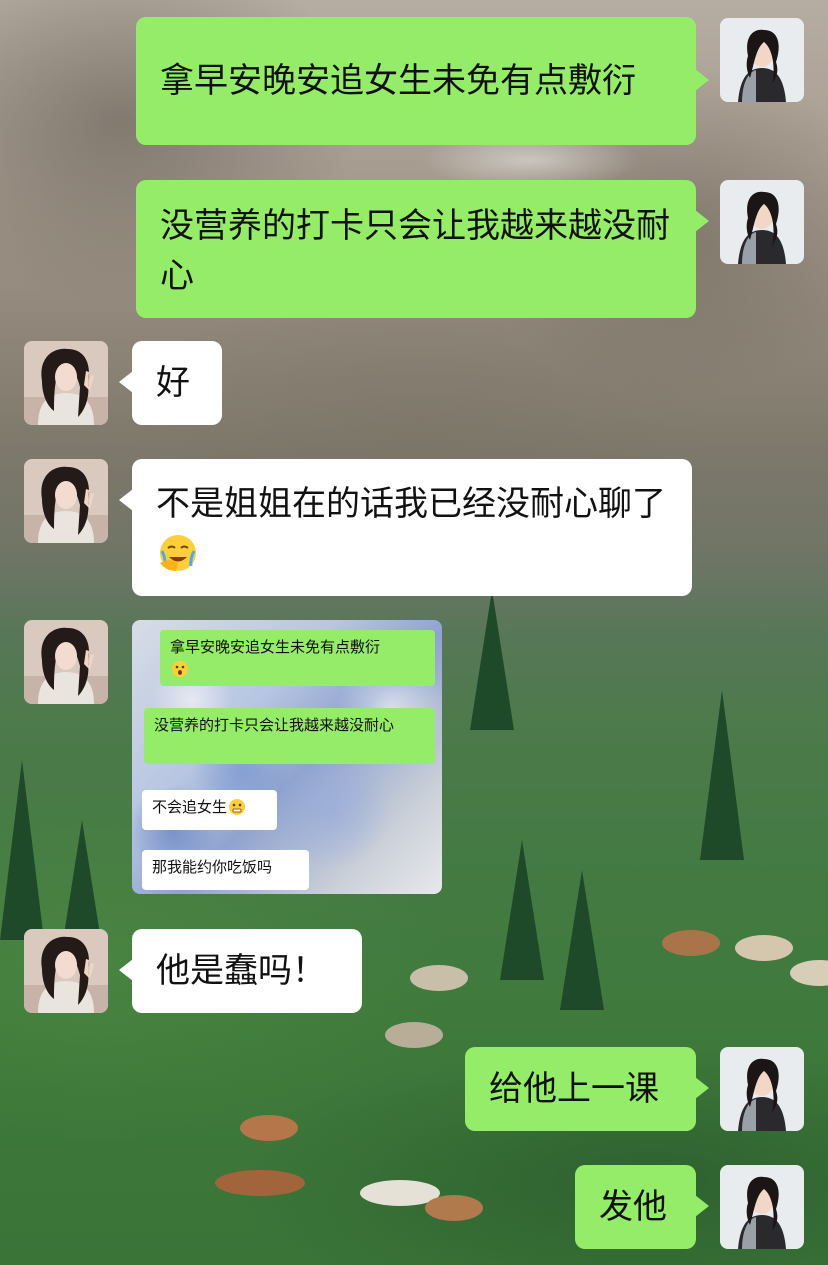 Image resolution: width=828 pixels, height=1265 pixels. I want to click on mini-bubble-incoming: 那我能约你吃饭吗, so click(225, 870).